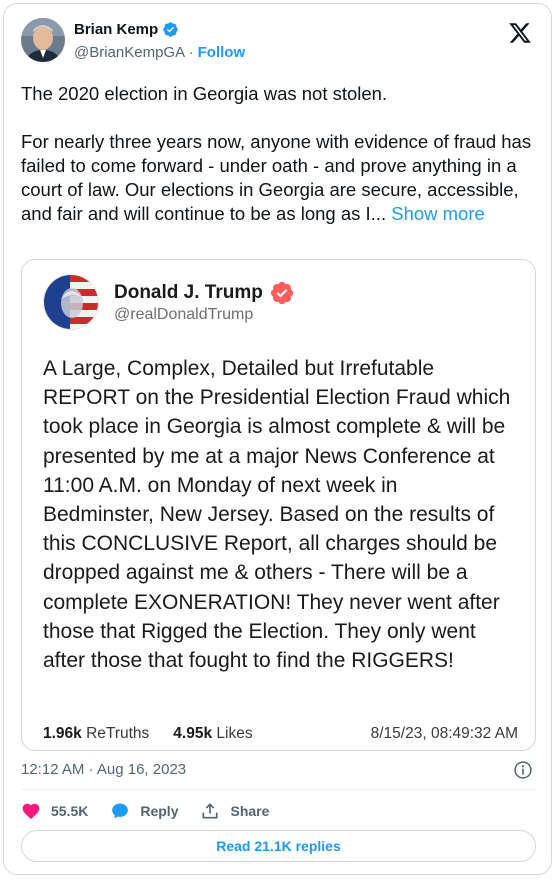 Image resolution: width=557 pixels, height=880 pixels. What do you see at coordinates (43, 40) in the screenshot?
I see `author-avatar` at bounding box center [43, 40].